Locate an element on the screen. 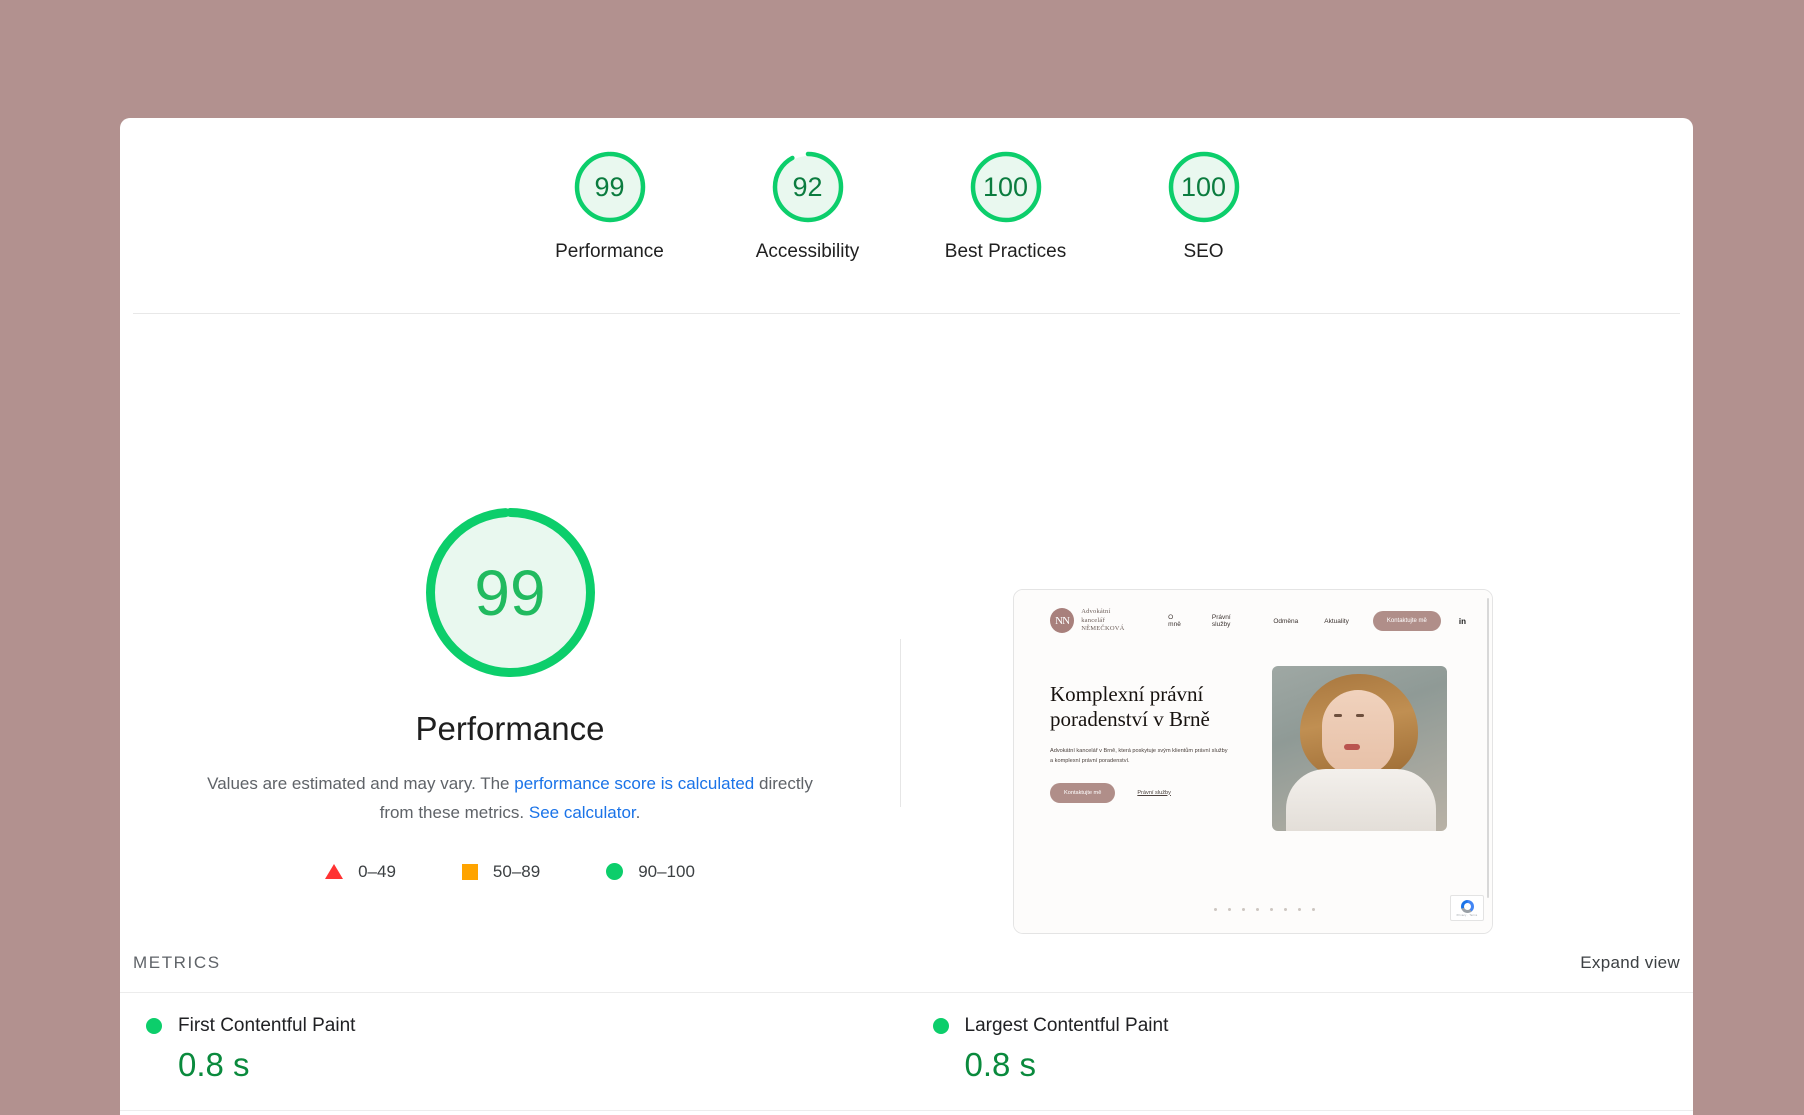 The height and width of the screenshot is (1115, 1804). gauge-score-seo: 100 is located at coordinates (1203, 186).